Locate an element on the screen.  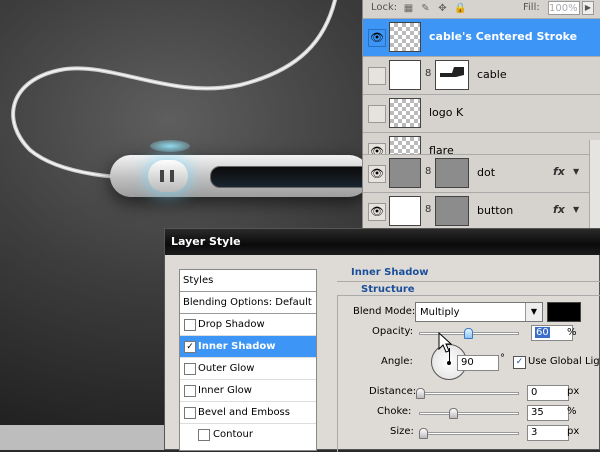
layer-row: 8 cable is located at coordinates (481, 75).